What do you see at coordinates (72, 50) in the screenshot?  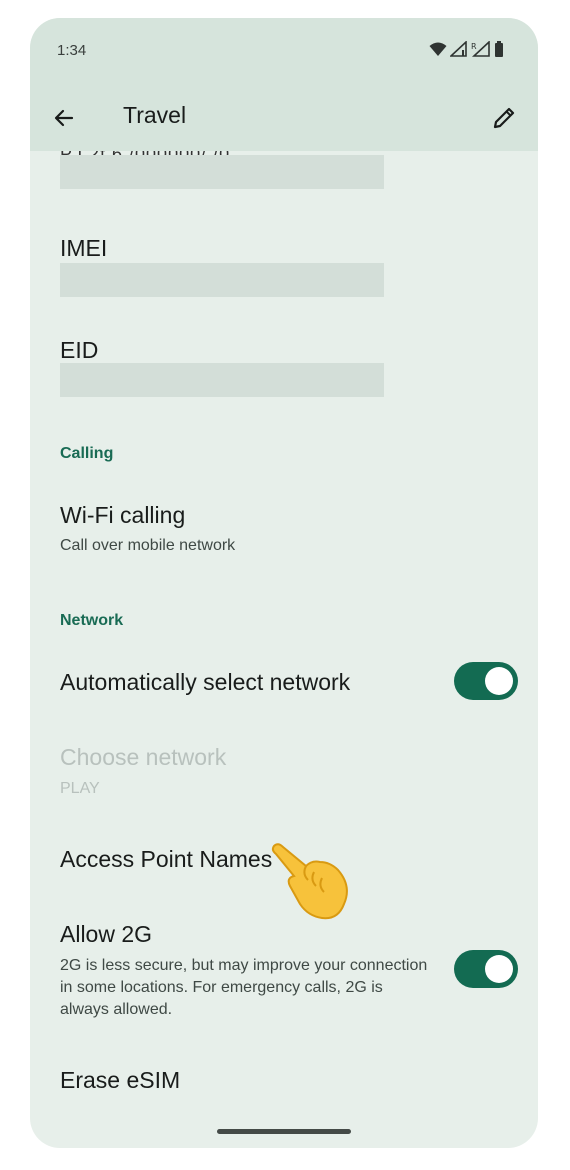 I see `status-time: 1:34` at bounding box center [72, 50].